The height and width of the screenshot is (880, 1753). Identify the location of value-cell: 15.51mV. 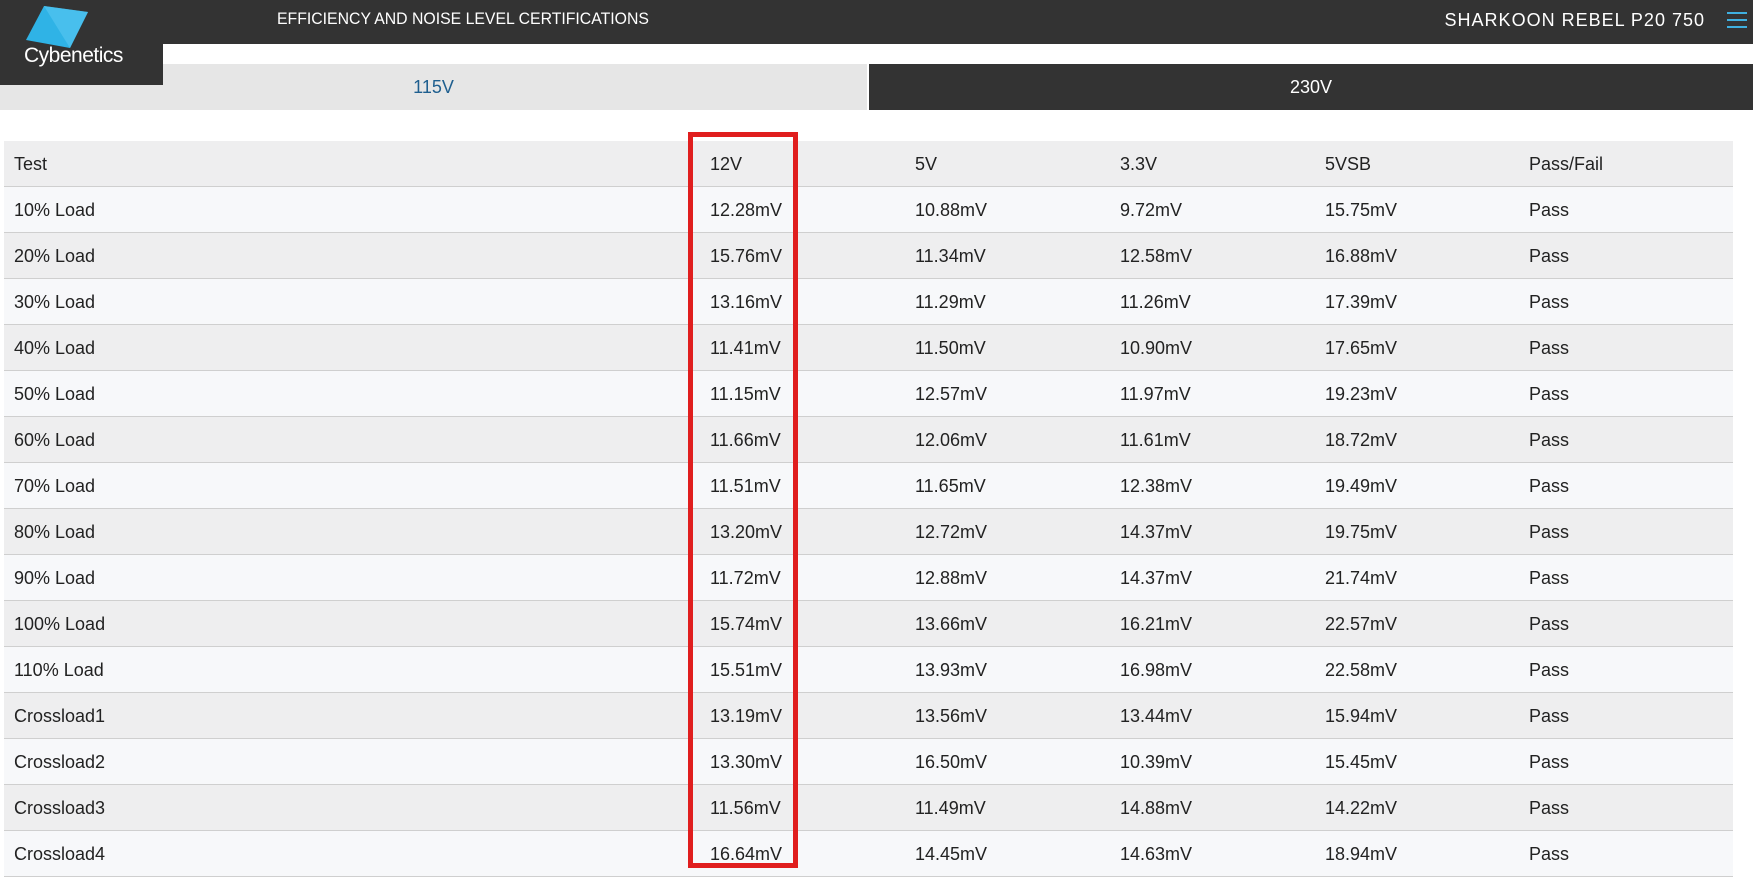
(746, 670).